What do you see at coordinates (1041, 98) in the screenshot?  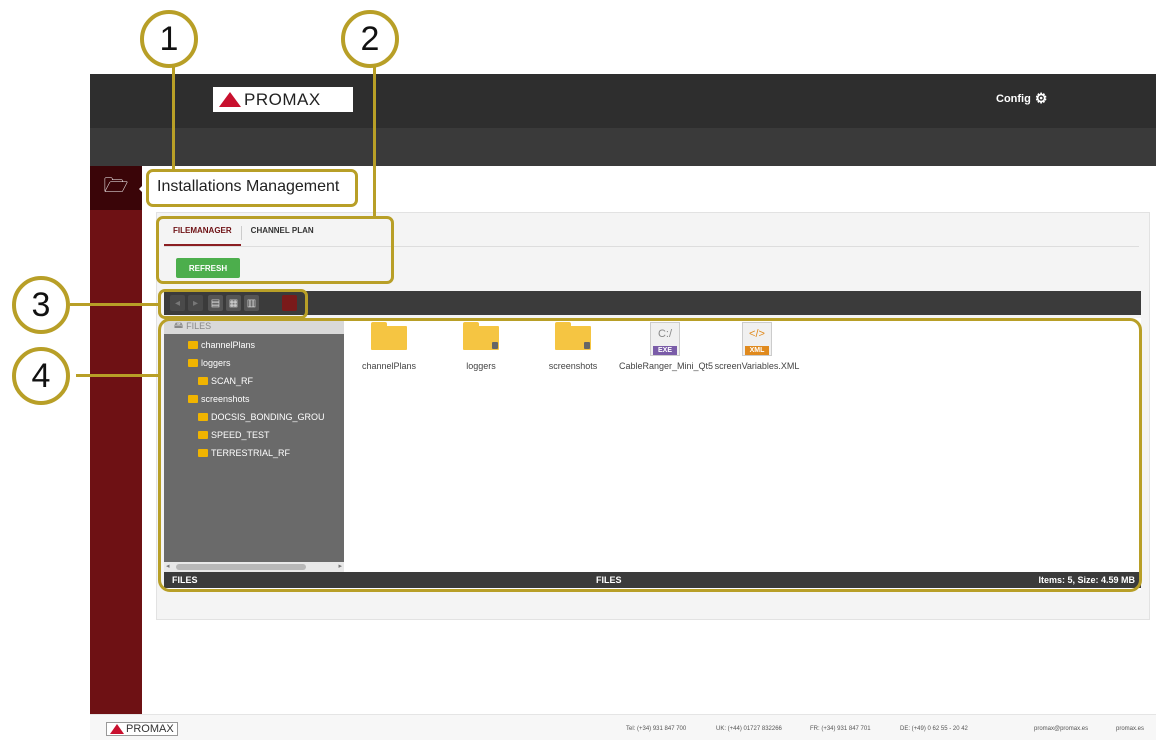 I see `gear-icon: ⚙` at bounding box center [1041, 98].